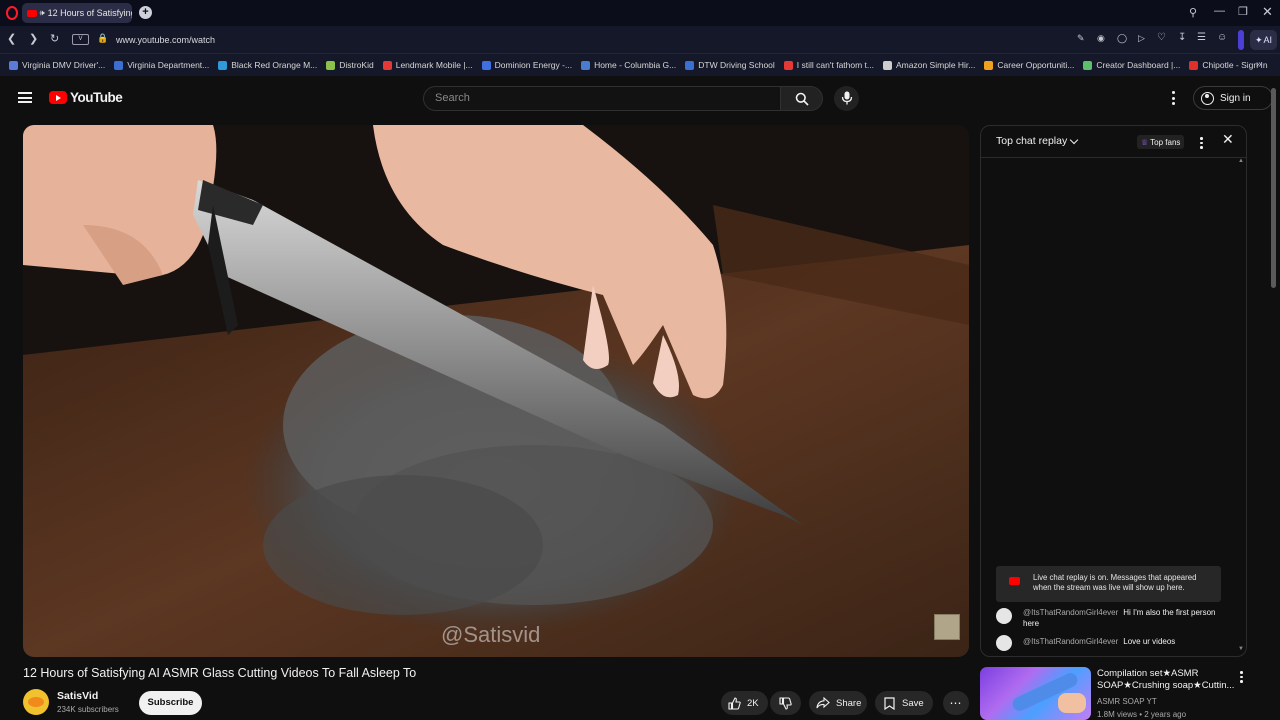  I want to click on close-window-icon: ✕, so click(1267, 12).